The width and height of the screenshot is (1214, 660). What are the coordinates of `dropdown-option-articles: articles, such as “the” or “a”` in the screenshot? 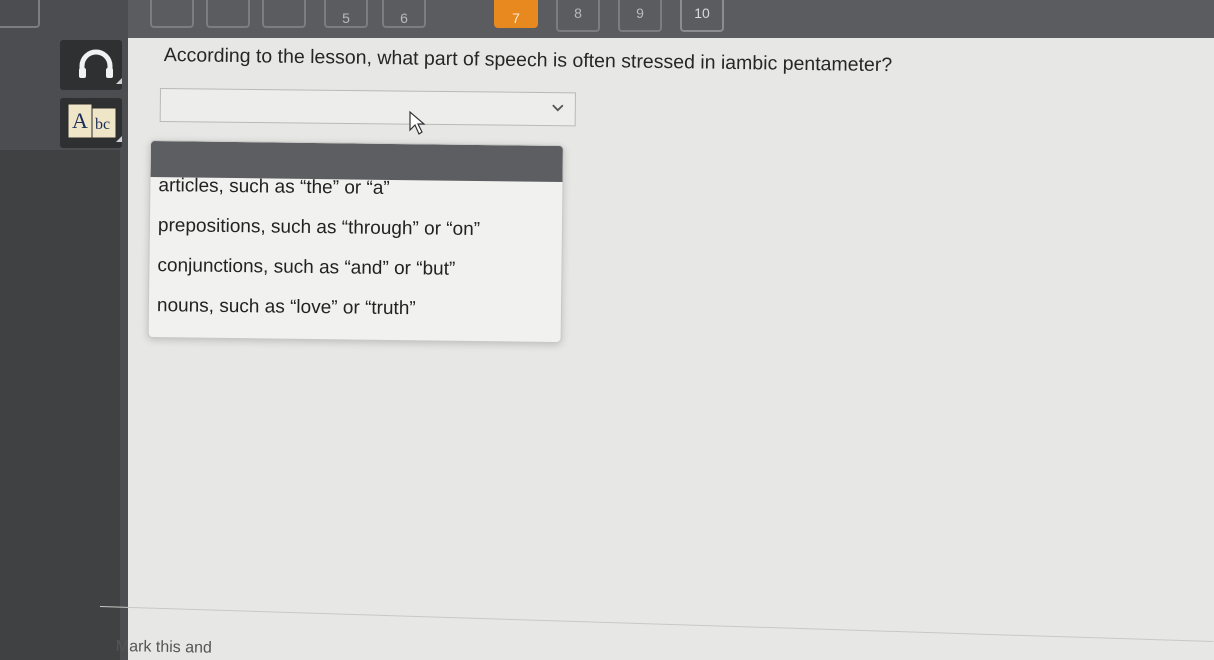 It's located at (273, 187).